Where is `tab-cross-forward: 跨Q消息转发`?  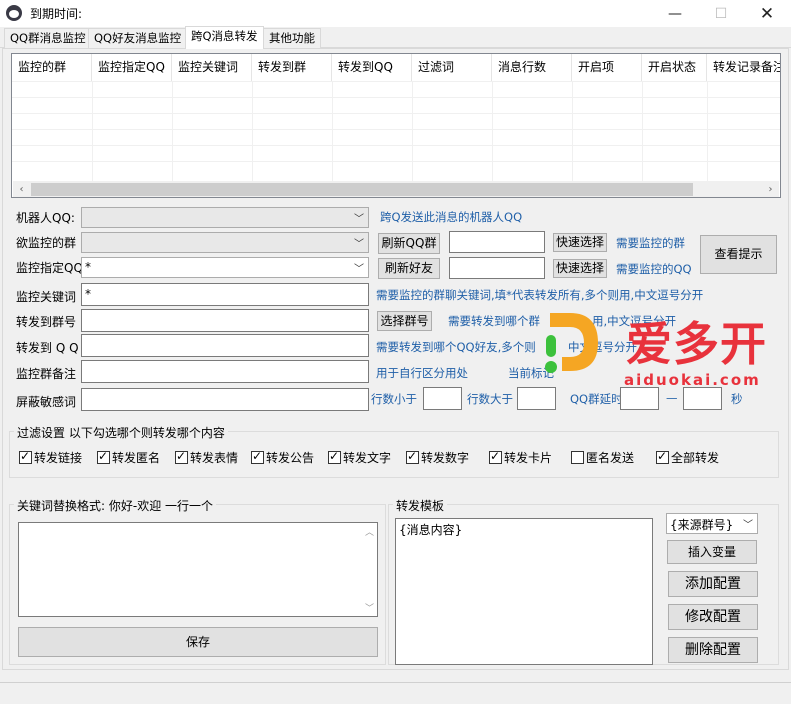
tab-cross-forward: 跨Q消息转发 is located at coordinates (224, 37).